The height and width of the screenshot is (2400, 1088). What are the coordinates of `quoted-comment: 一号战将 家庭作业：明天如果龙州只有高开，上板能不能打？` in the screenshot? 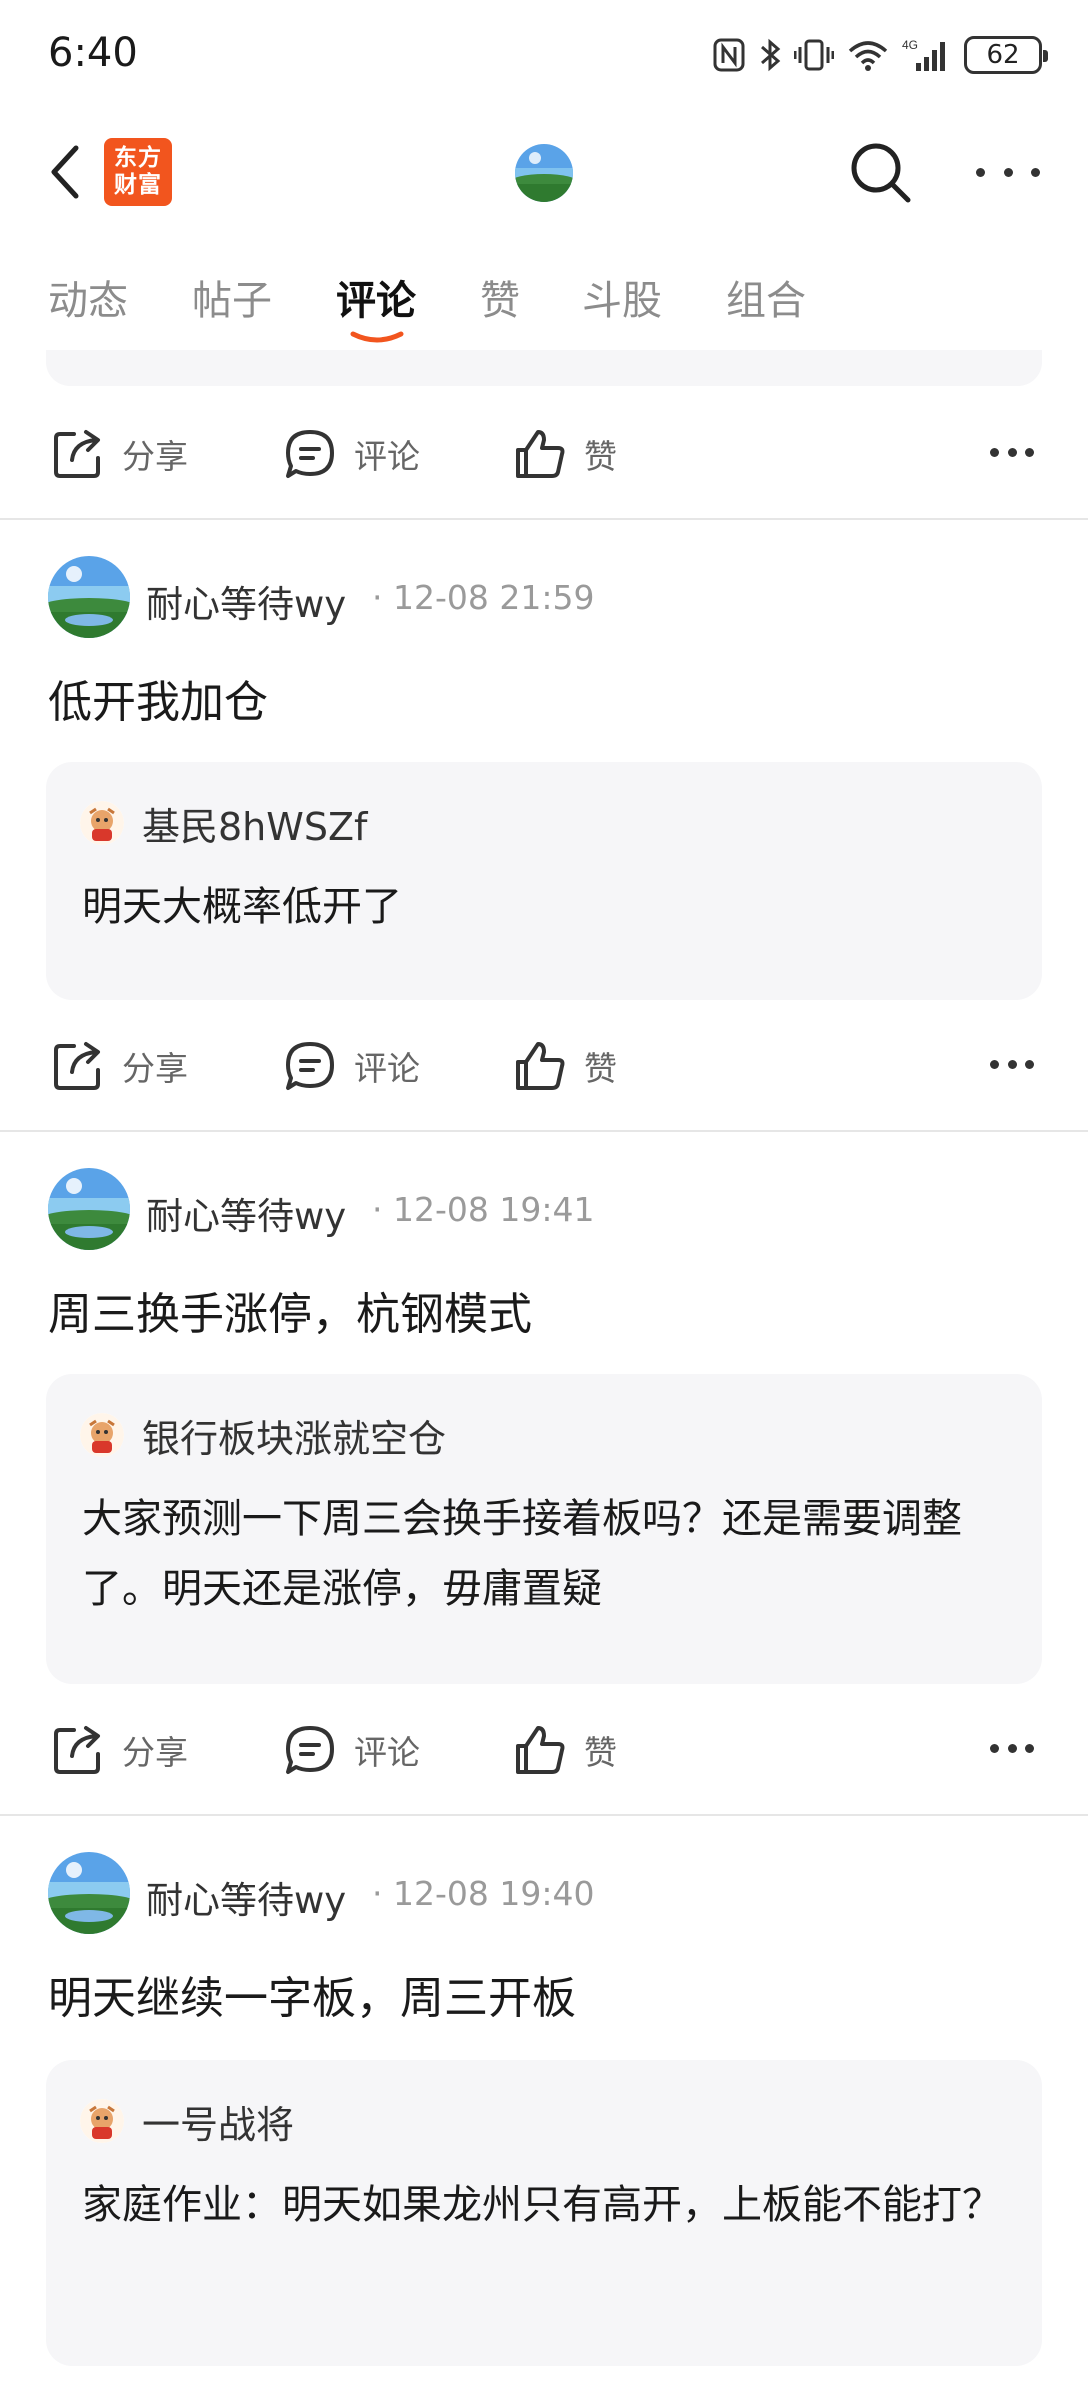 It's located at (544, 2213).